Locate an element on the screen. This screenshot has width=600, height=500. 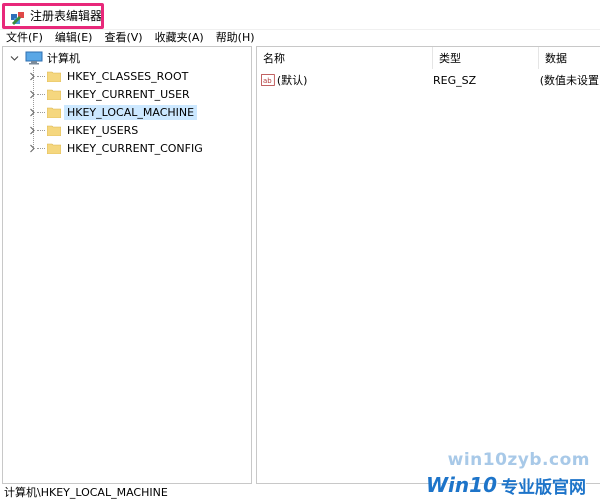
tree-item-label: HKEY_CURRENT_USER is located at coordinates (128, 94).